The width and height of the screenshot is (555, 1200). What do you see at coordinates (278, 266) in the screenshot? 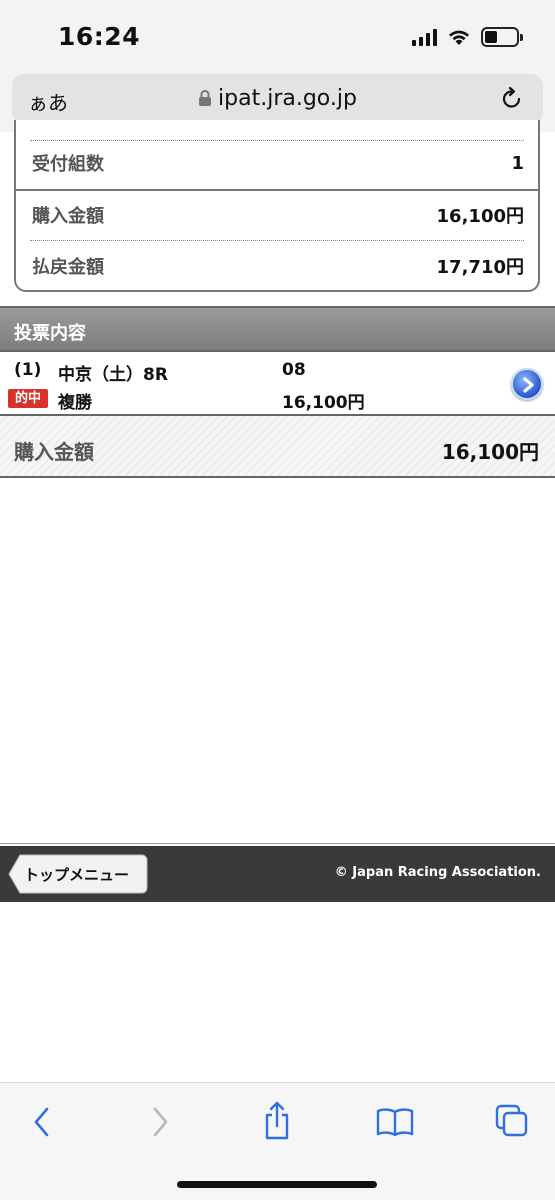
I see `summary-row-payout: 払戻金額 17,710円` at bounding box center [278, 266].